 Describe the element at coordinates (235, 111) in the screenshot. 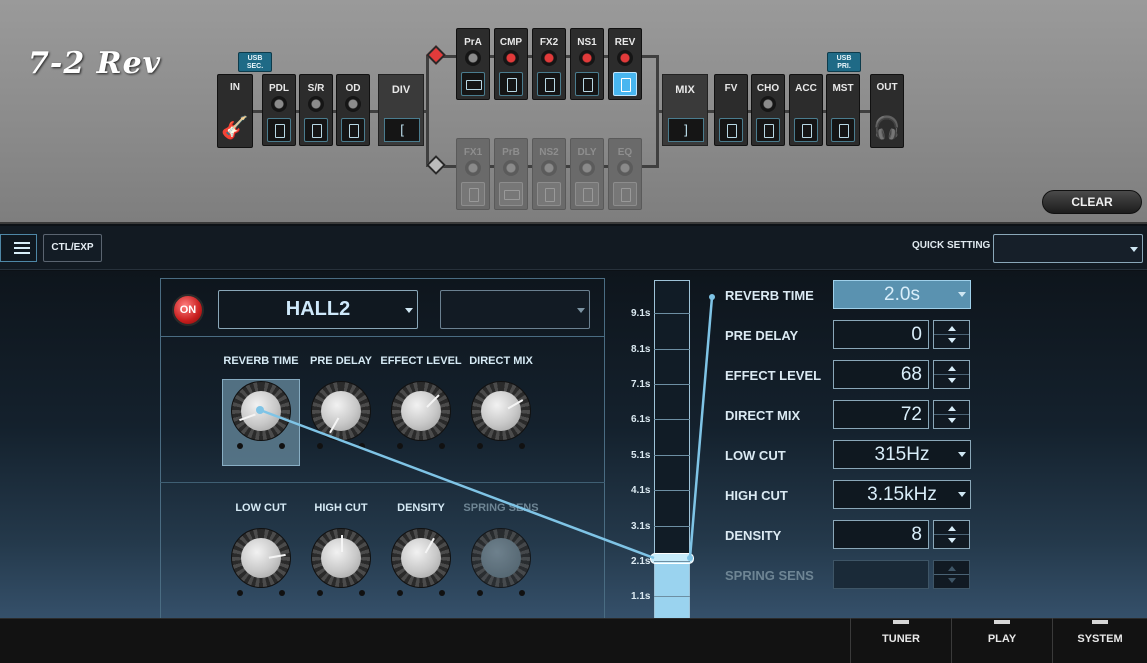

I see `in-block: IN 🎸` at that location.